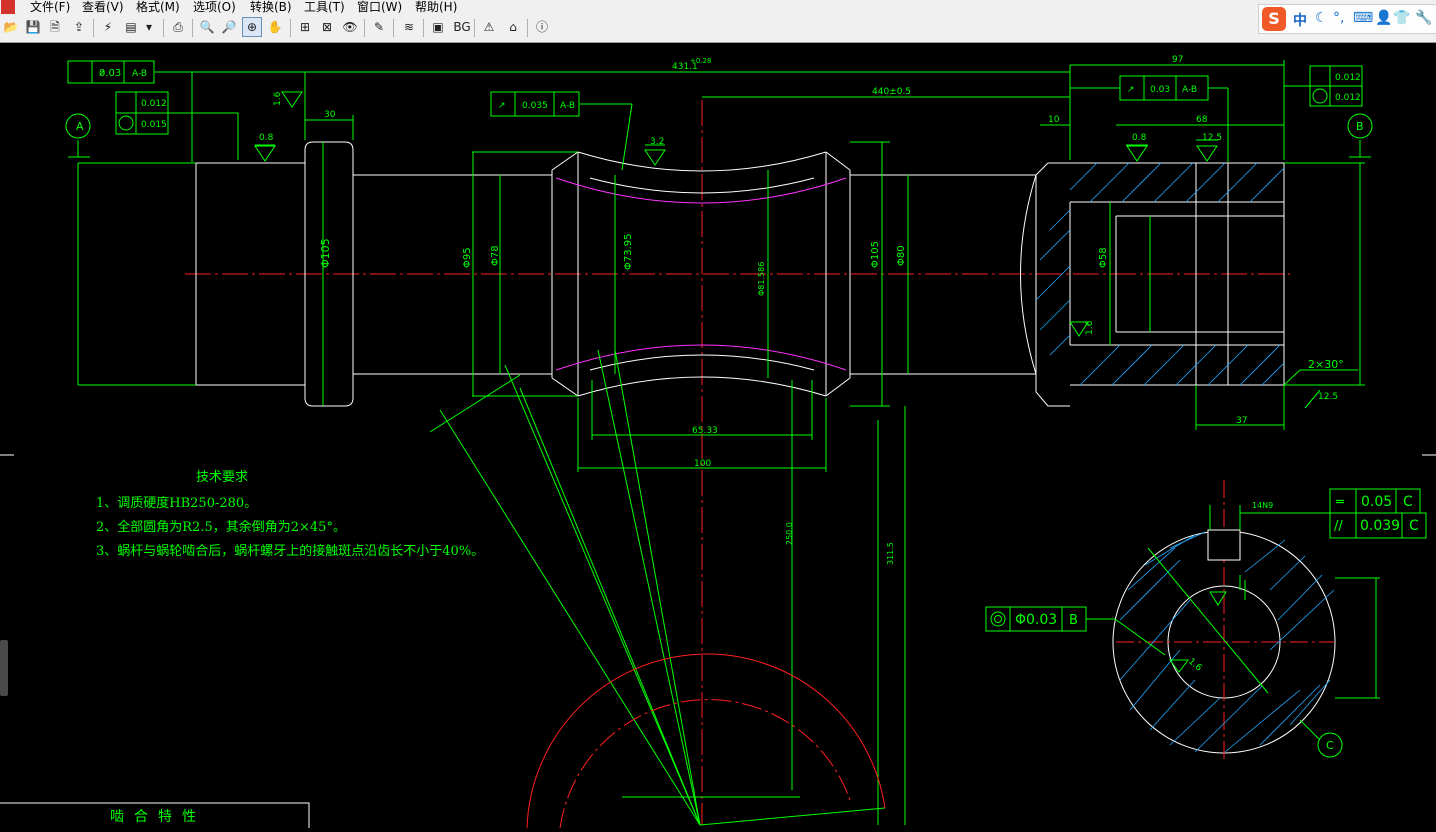 The height and width of the screenshot is (832, 1436). What do you see at coordinates (8, 7) in the screenshot?
I see `app-icon` at bounding box center [8, 7].